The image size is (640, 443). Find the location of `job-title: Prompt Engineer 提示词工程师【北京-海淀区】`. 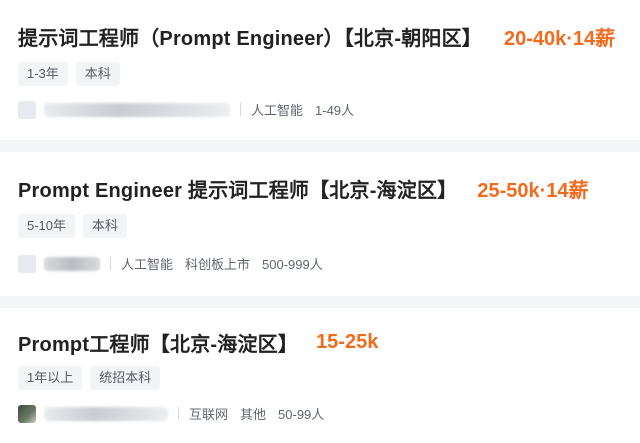

job-title: Prompt Engineer 提示词工程师【北京-海淀区】 is located at coordinates (237, 188).